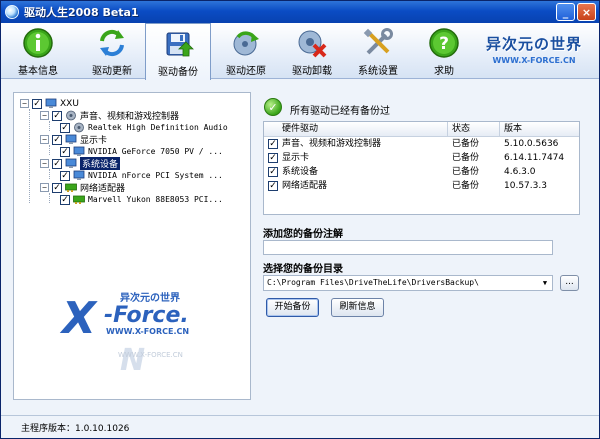 This screenshot has height=439, width=600. What do you see at coordinates (71, 115) in the screenshot?
I see `sound-icon` at bounding box center [71, 115].